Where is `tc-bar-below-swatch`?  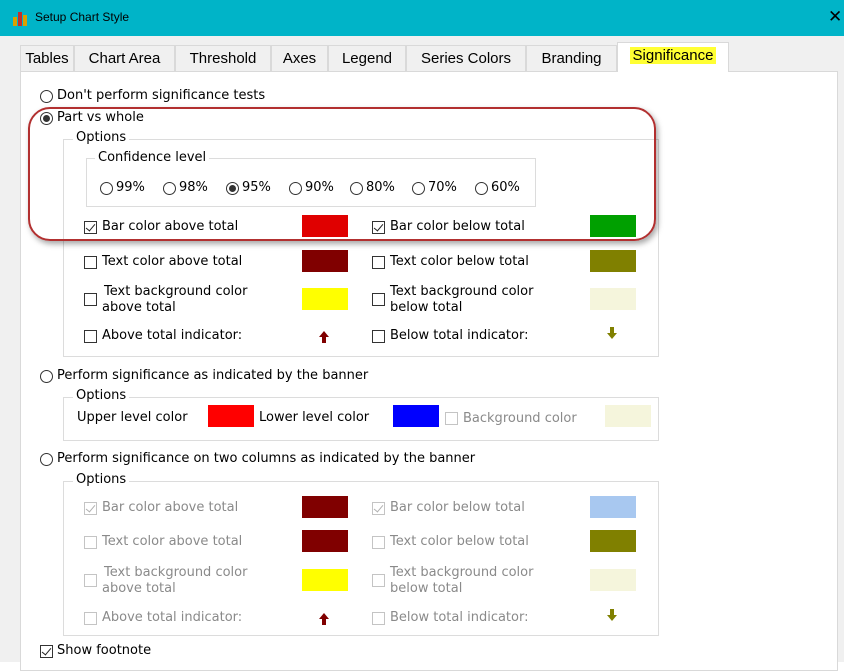
tc-bar-below-swatch is located at coordinates (613, 507).